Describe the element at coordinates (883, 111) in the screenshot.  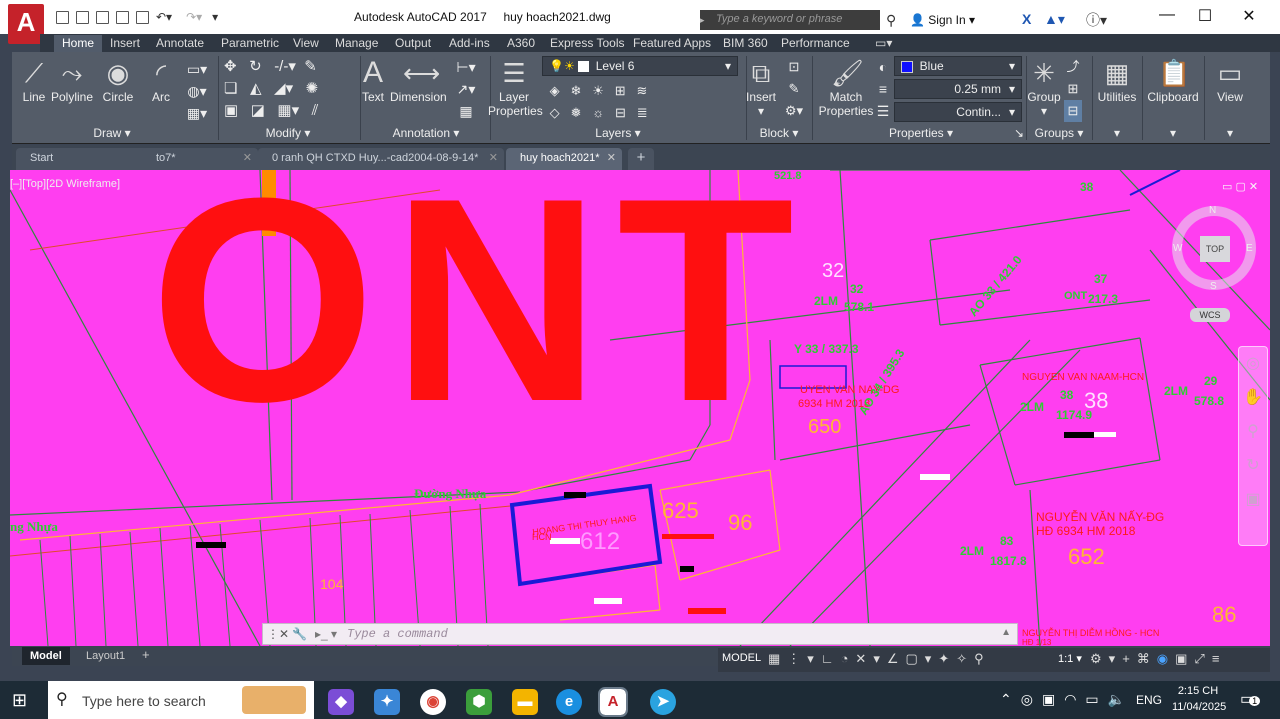
I see `linetype-icon: ☰` at that location.